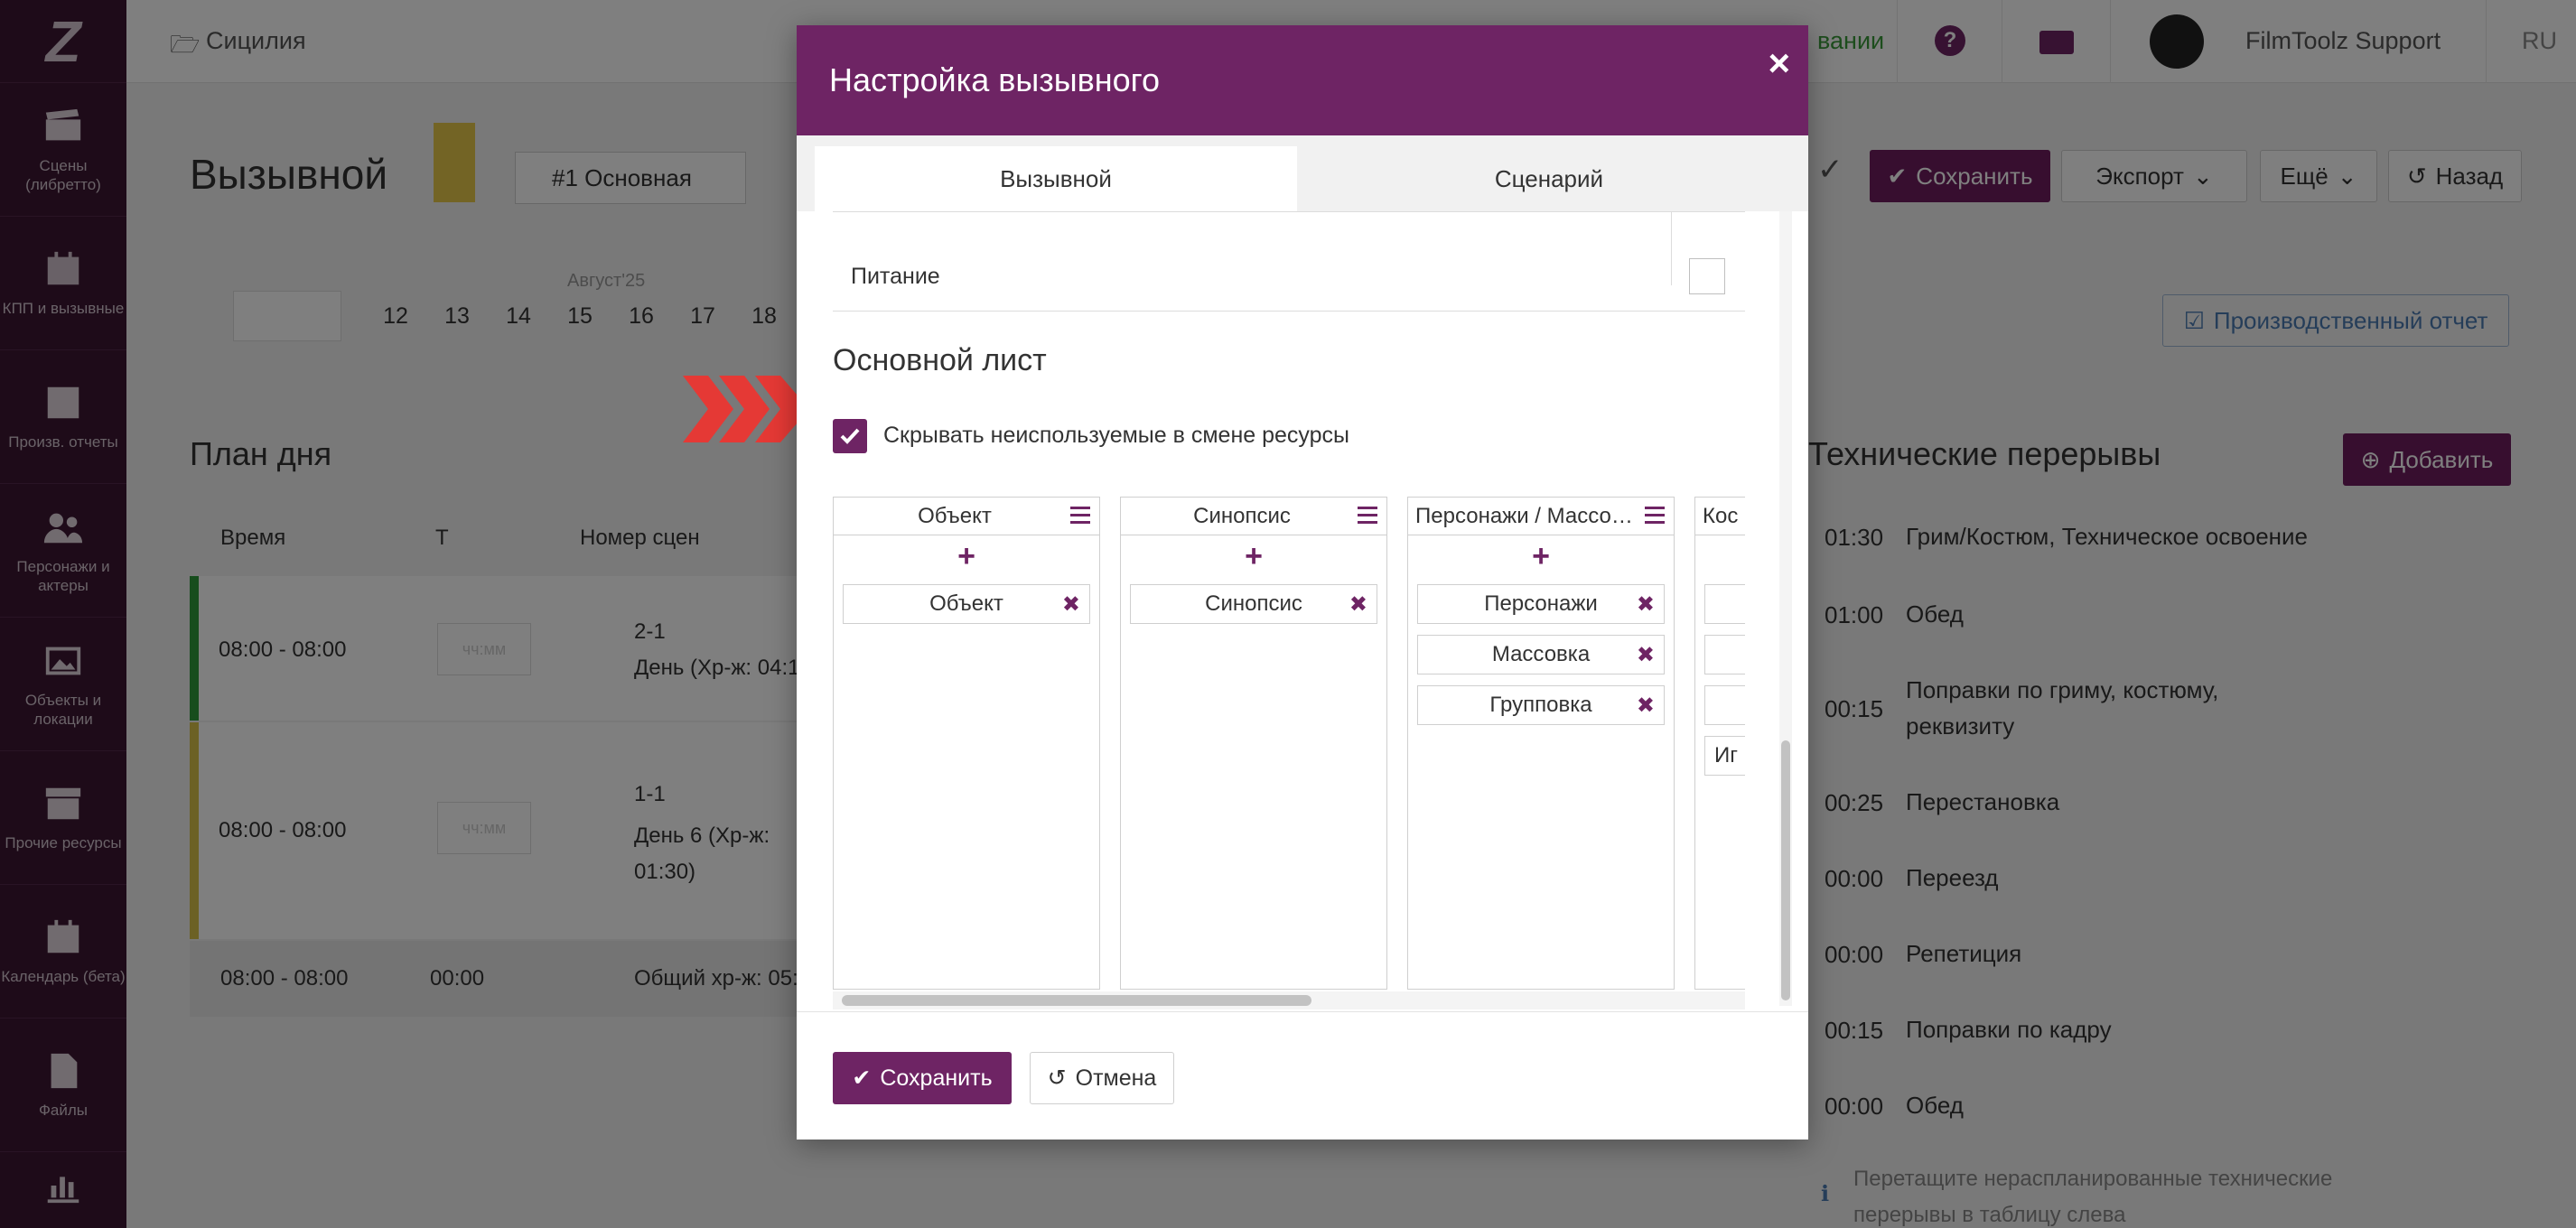 Image resolution: width=2576 pixels, height=1228 pixels. I want to click on column-chip: Групповка ✖, so click(1541, 705).